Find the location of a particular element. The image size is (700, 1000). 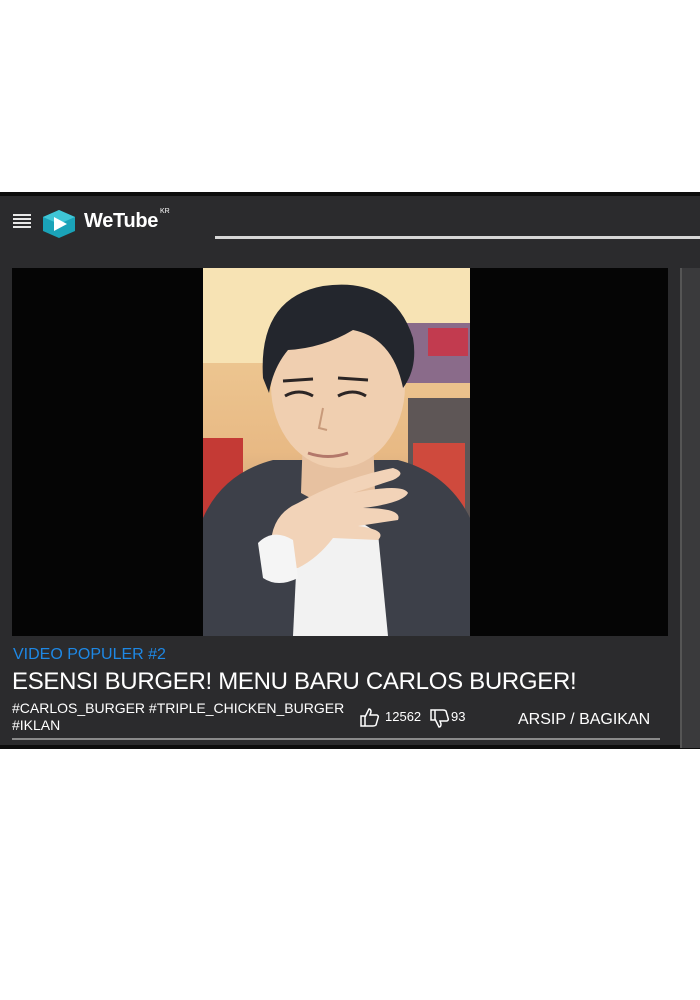

thumbs-up-icon is located at coordinates (369, 717).